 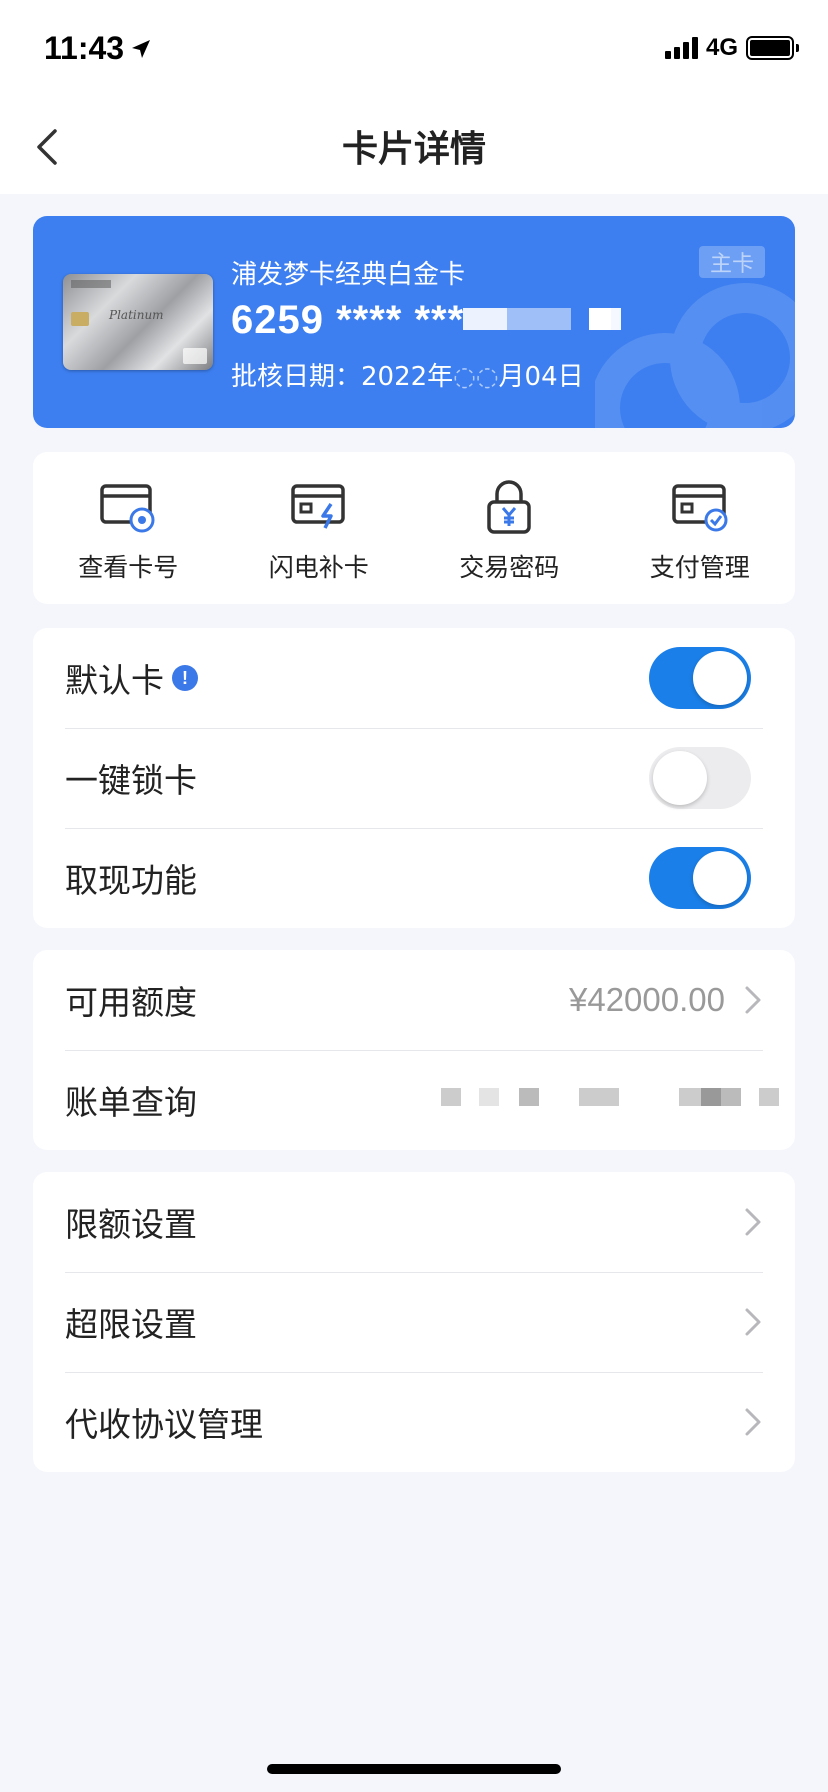 I want to click on page-title: 卡片详情, so click(x=413, y=149).